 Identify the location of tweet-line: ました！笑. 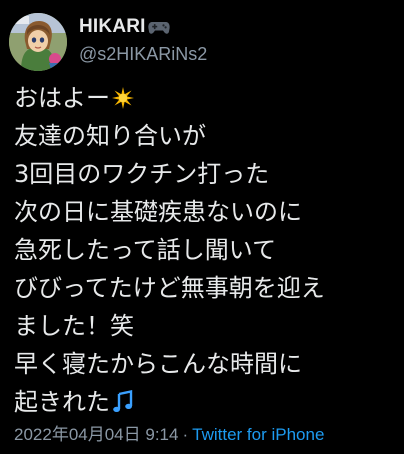
(74, 326).